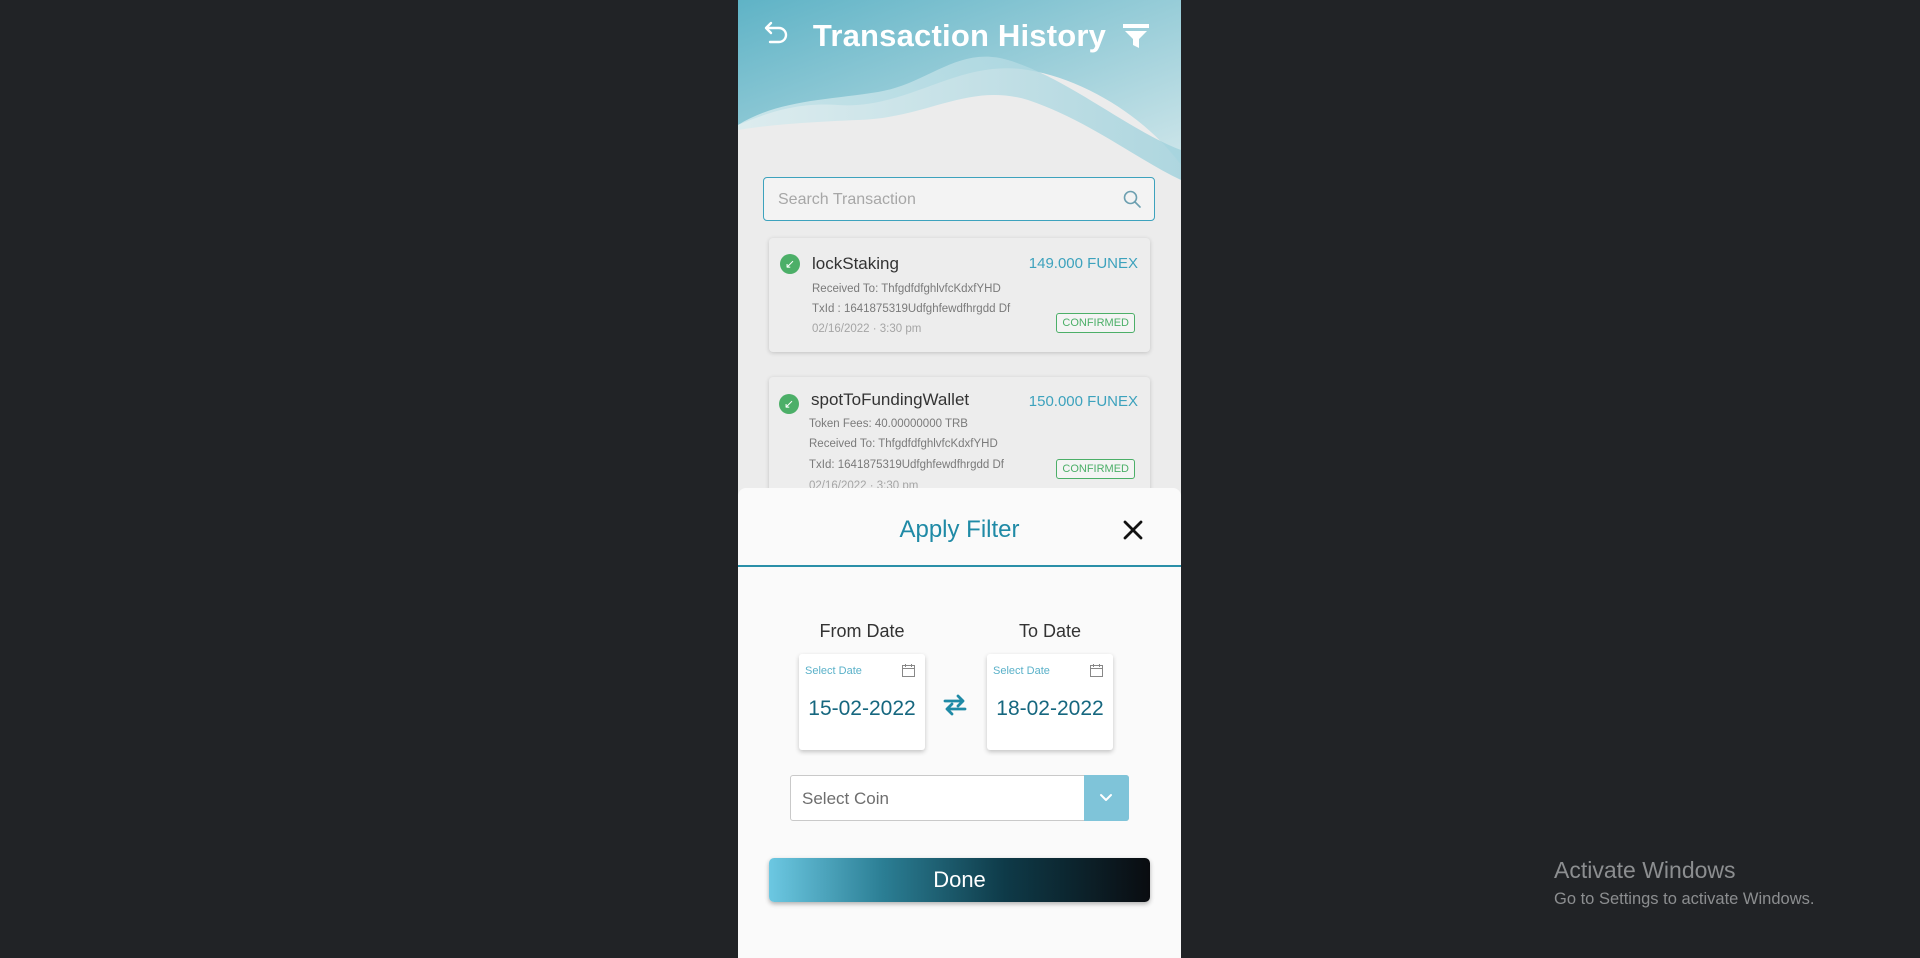 The height and width of the screenshot is (958, 1920). What do you see at coordinates (943, 199) in the screenshot?
I see `search-input` at bounding box center [943, 199].